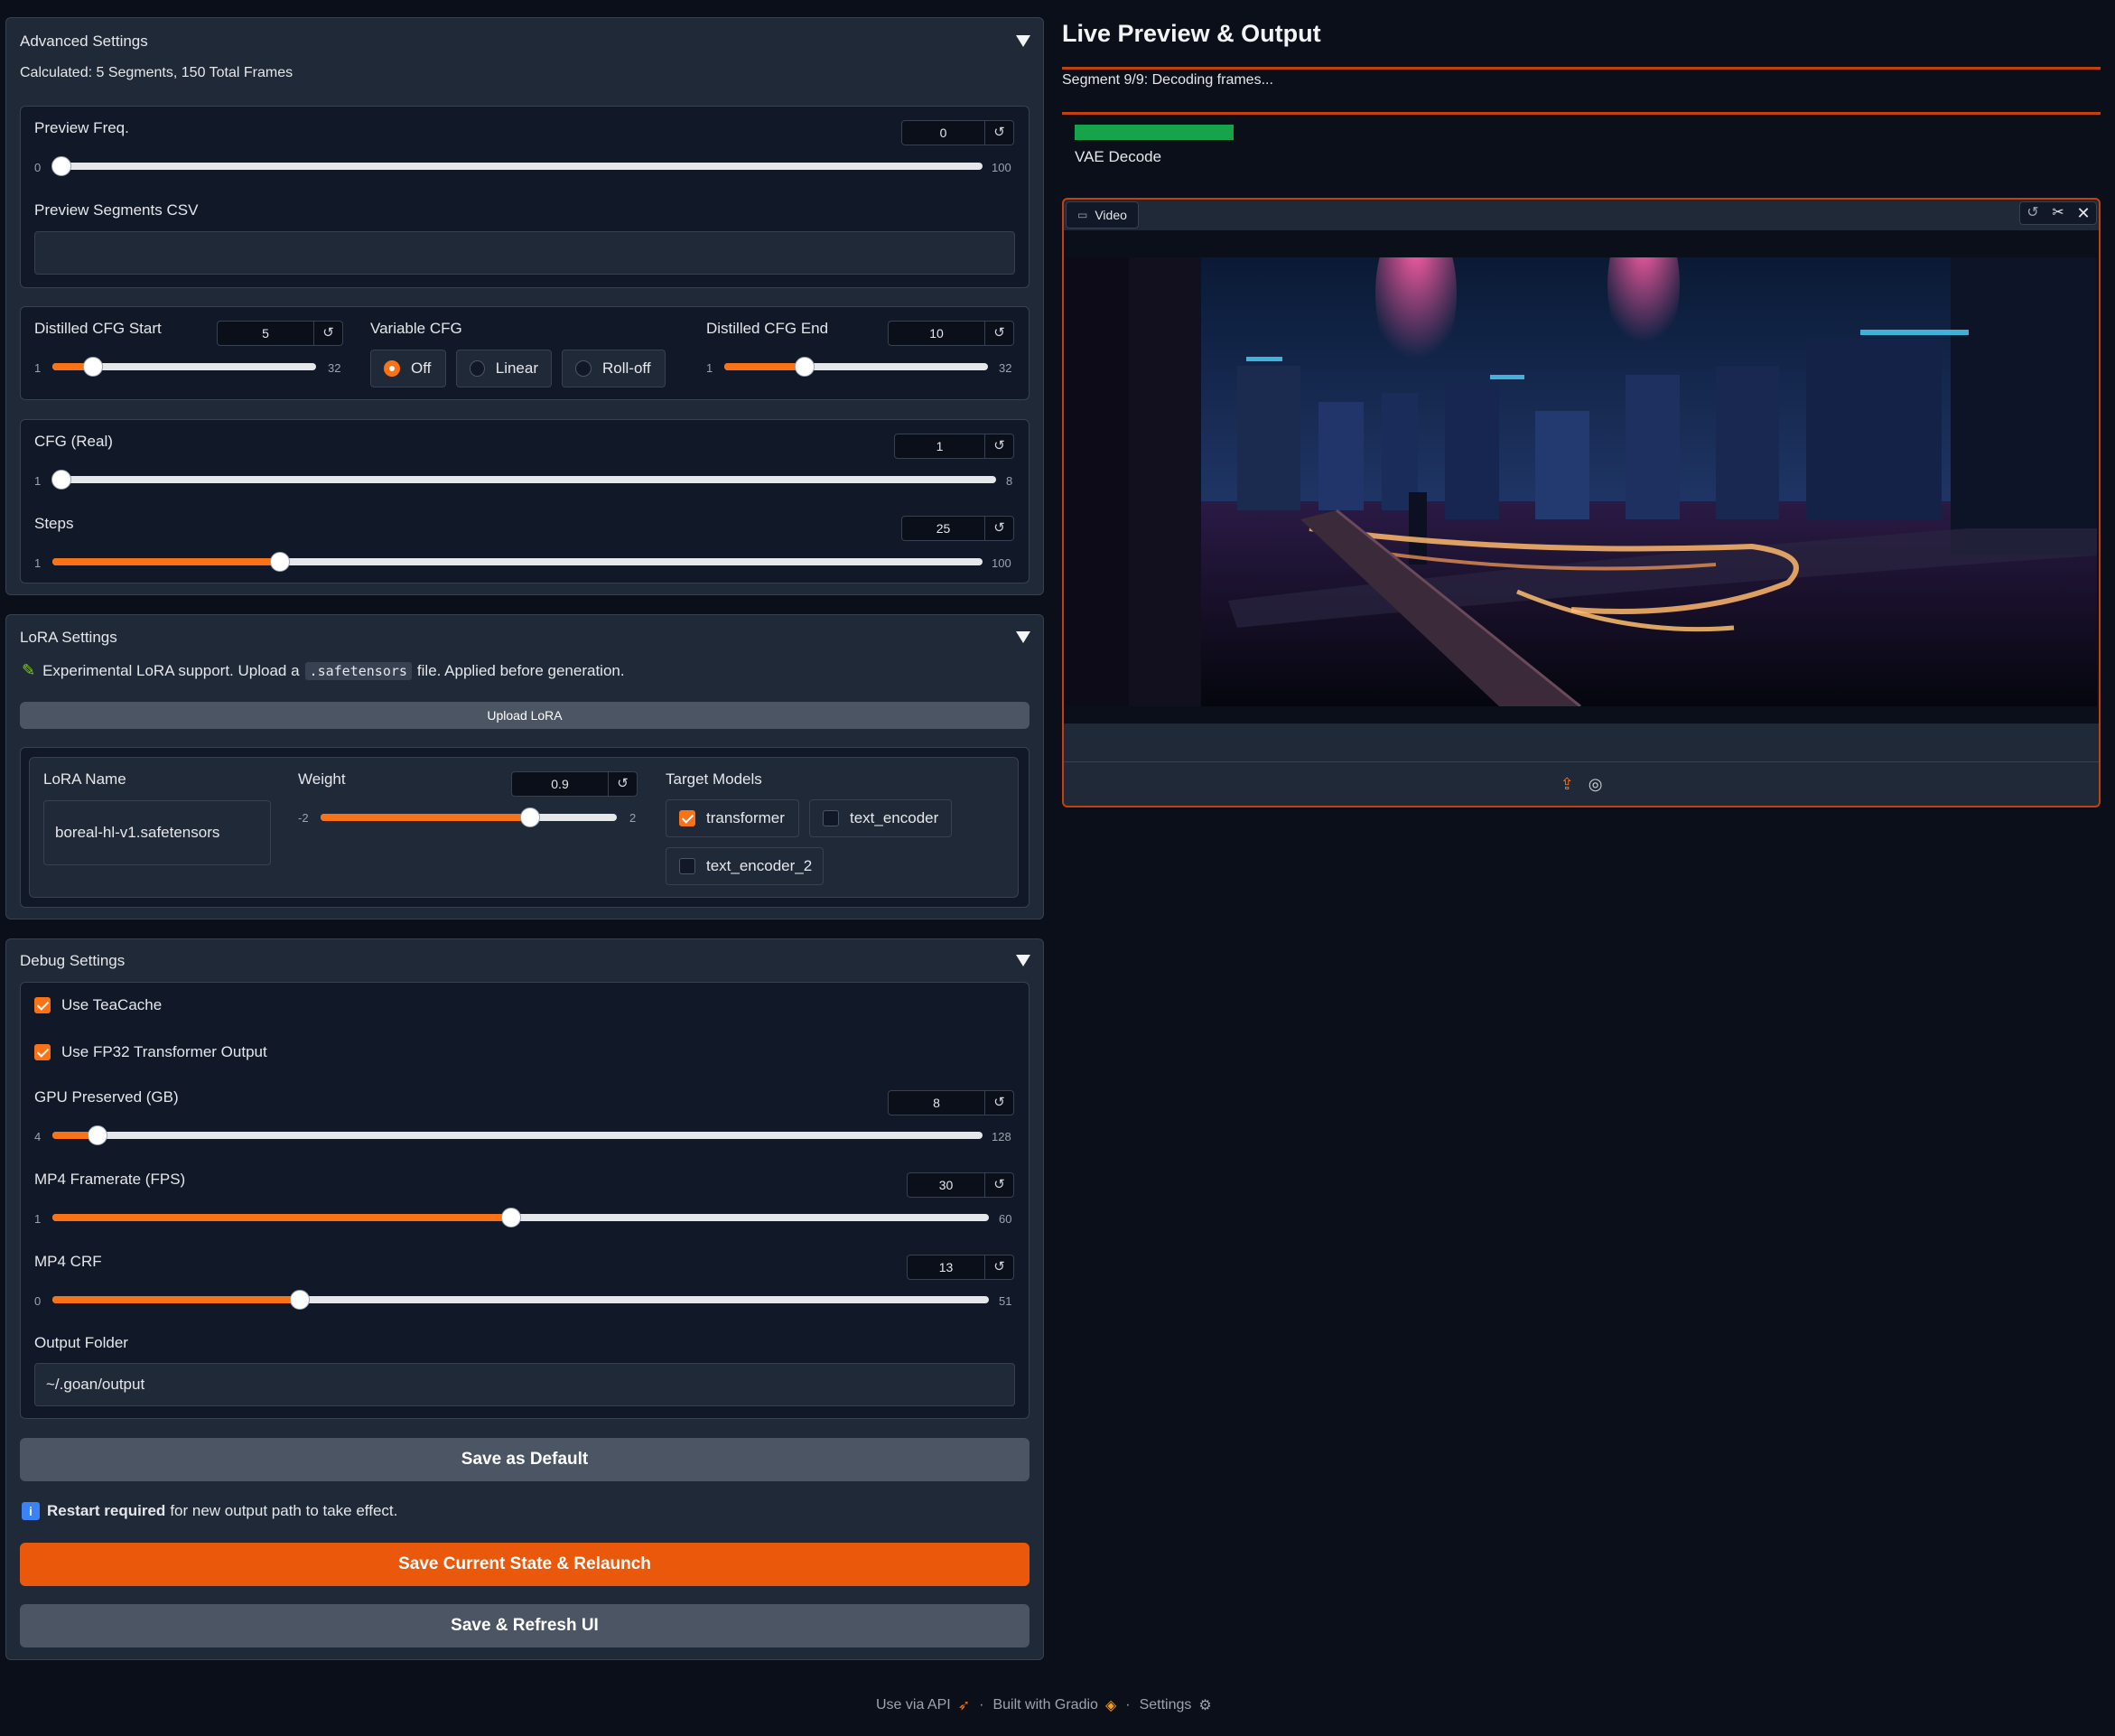  I want to click on steps-number: 25 ↺, so click(957, 528).